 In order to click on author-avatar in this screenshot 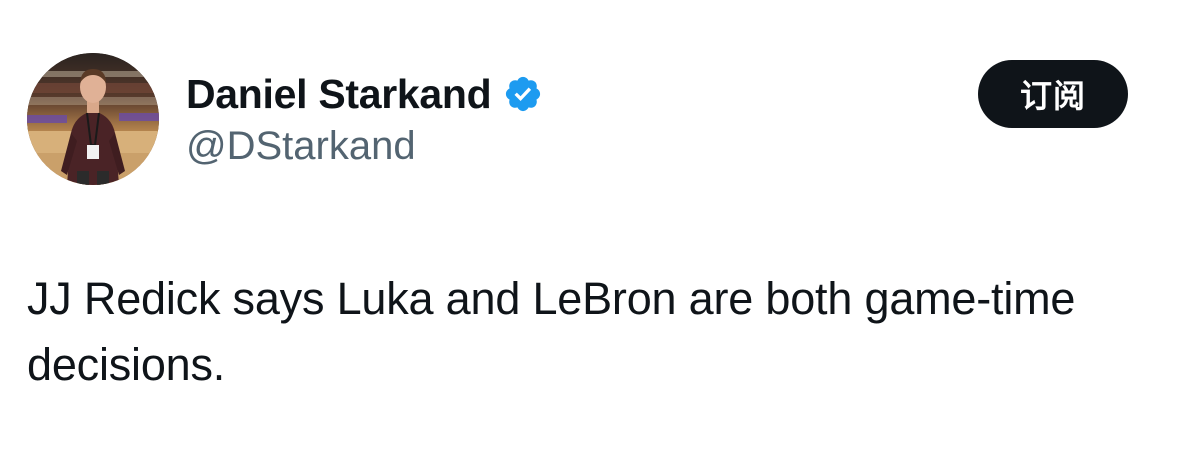, I will do `click(93, 119)`.